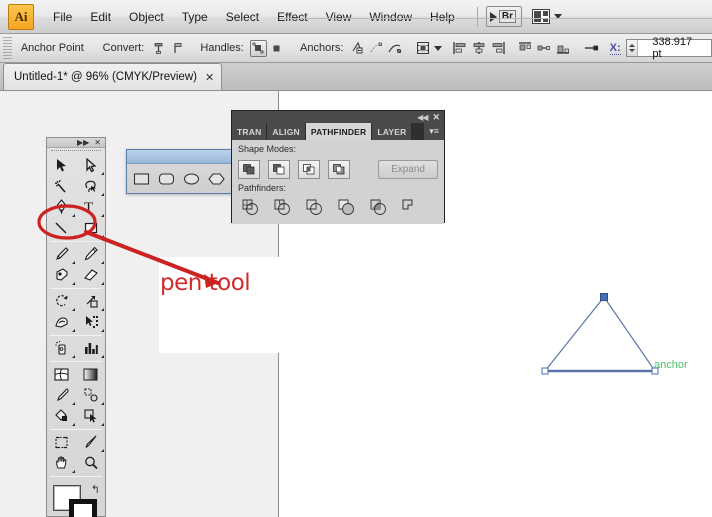  I want to click on paintbrush-tool, so click(61, 254).